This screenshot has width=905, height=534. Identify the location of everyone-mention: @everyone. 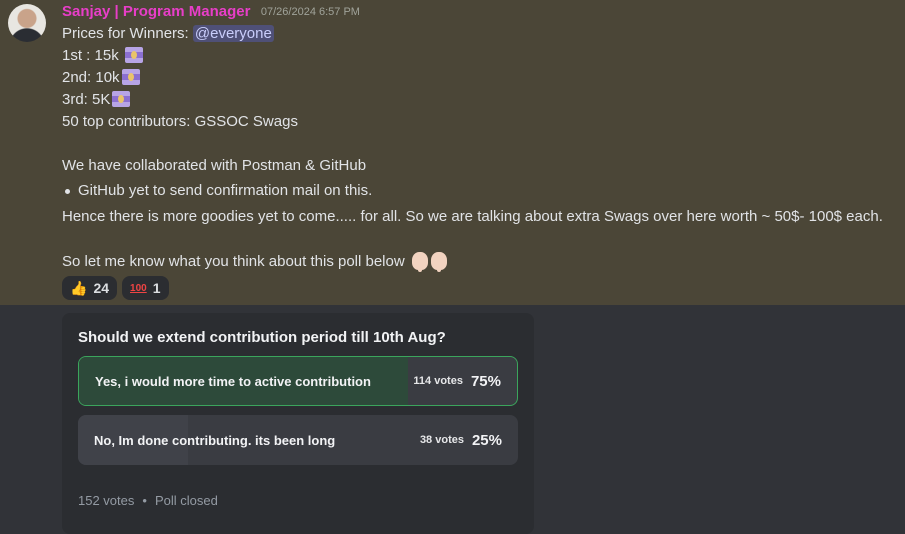
(233, 33).